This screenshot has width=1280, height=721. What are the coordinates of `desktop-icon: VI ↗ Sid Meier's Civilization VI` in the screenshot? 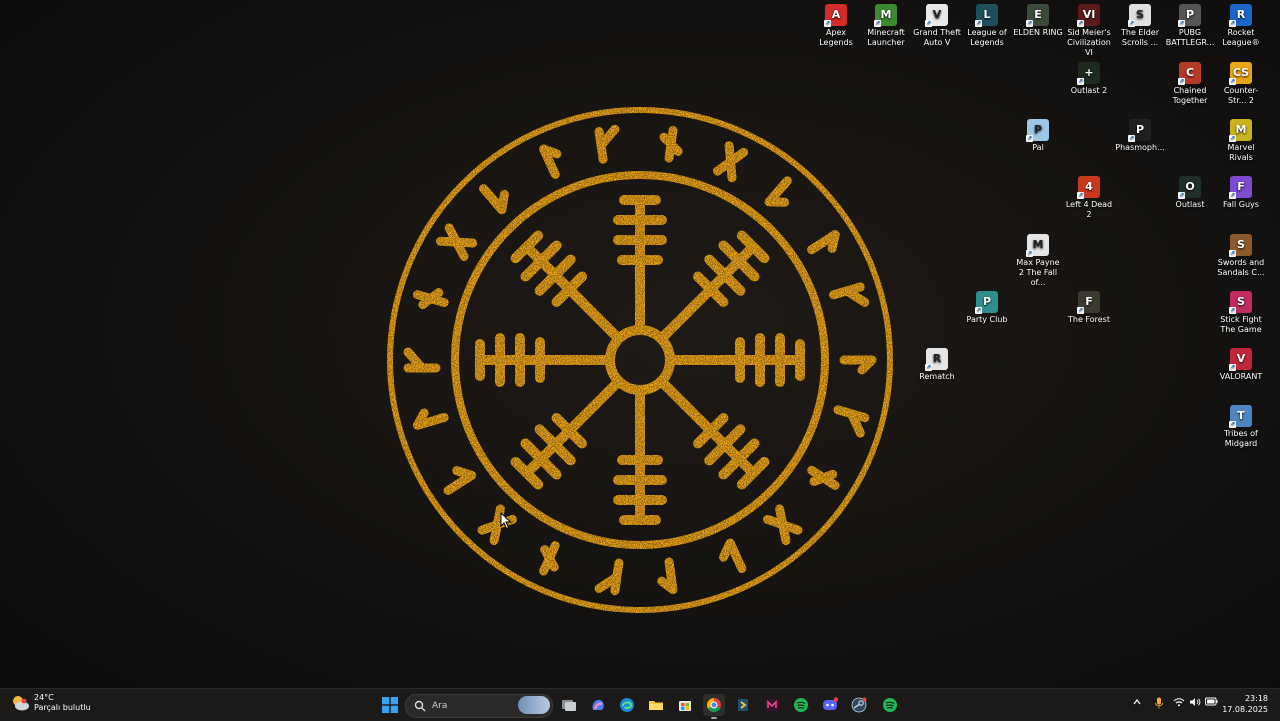 It's located at (1089, 31).